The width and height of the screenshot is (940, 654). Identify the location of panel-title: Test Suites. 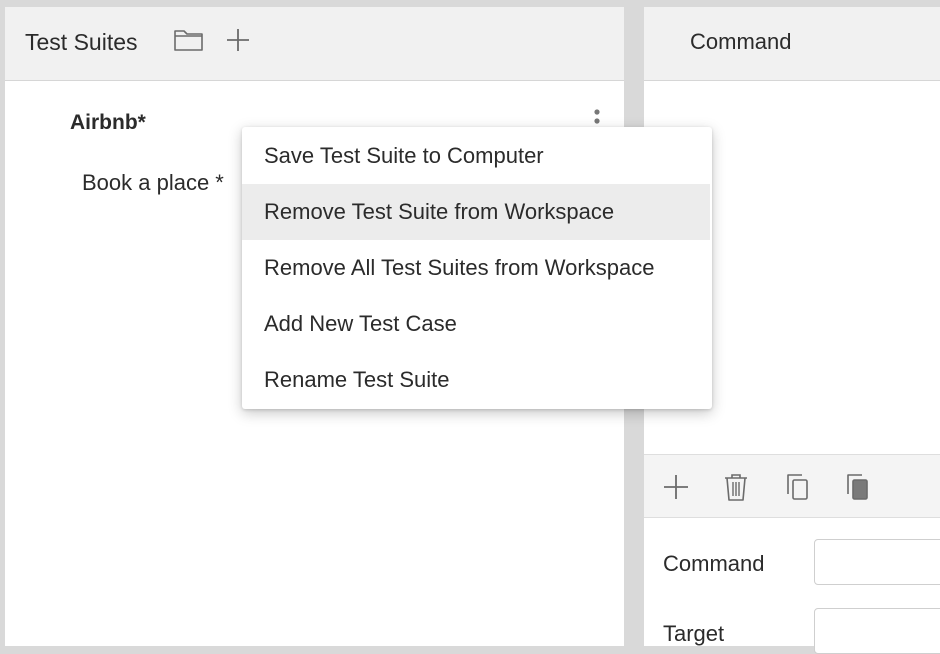
(81, 42).